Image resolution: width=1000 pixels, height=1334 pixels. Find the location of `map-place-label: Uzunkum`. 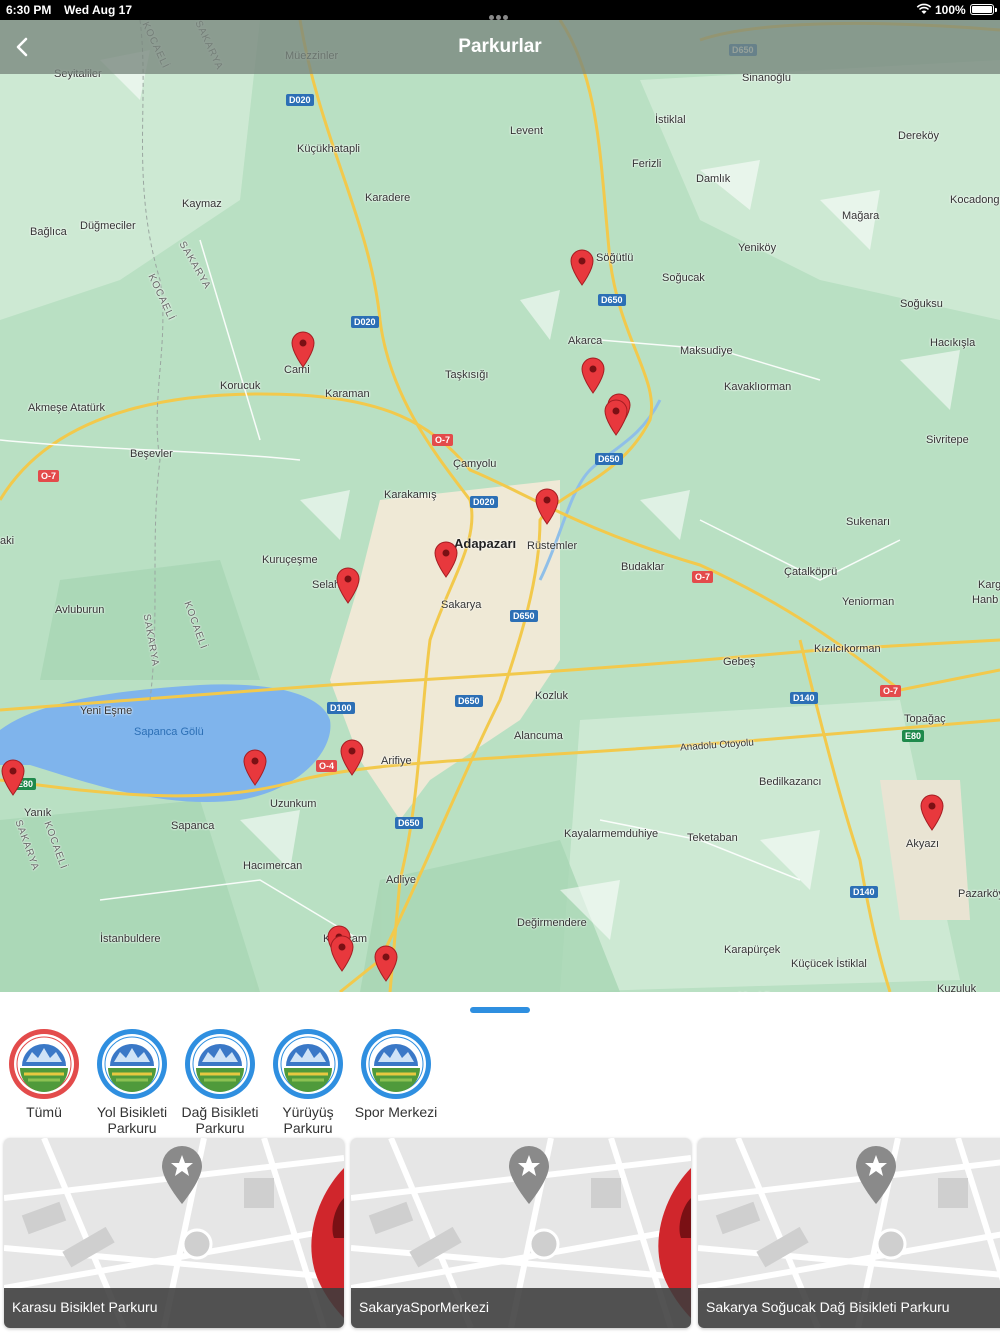

map-place-label: Uzunkum is located at coordinates (293, 804).